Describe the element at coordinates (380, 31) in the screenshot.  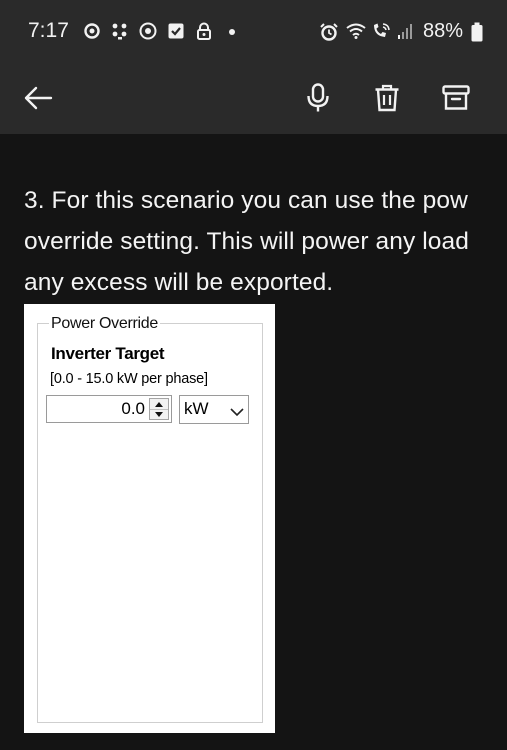
I see `wifi-calling-icon` at that location.